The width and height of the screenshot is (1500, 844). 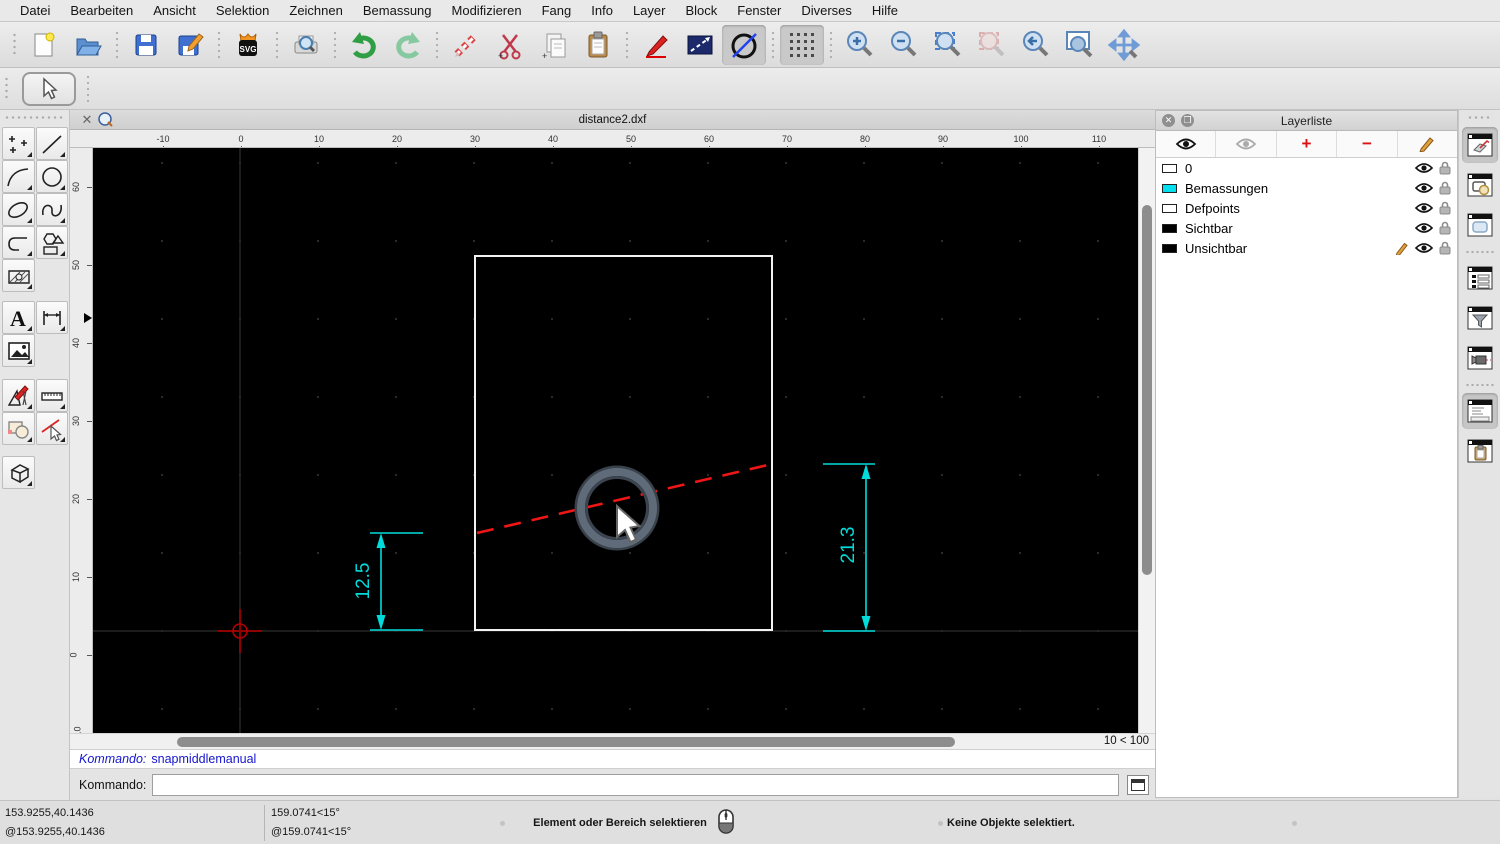 I want to click on edit-layer-button, so click(x=1427, y=144).